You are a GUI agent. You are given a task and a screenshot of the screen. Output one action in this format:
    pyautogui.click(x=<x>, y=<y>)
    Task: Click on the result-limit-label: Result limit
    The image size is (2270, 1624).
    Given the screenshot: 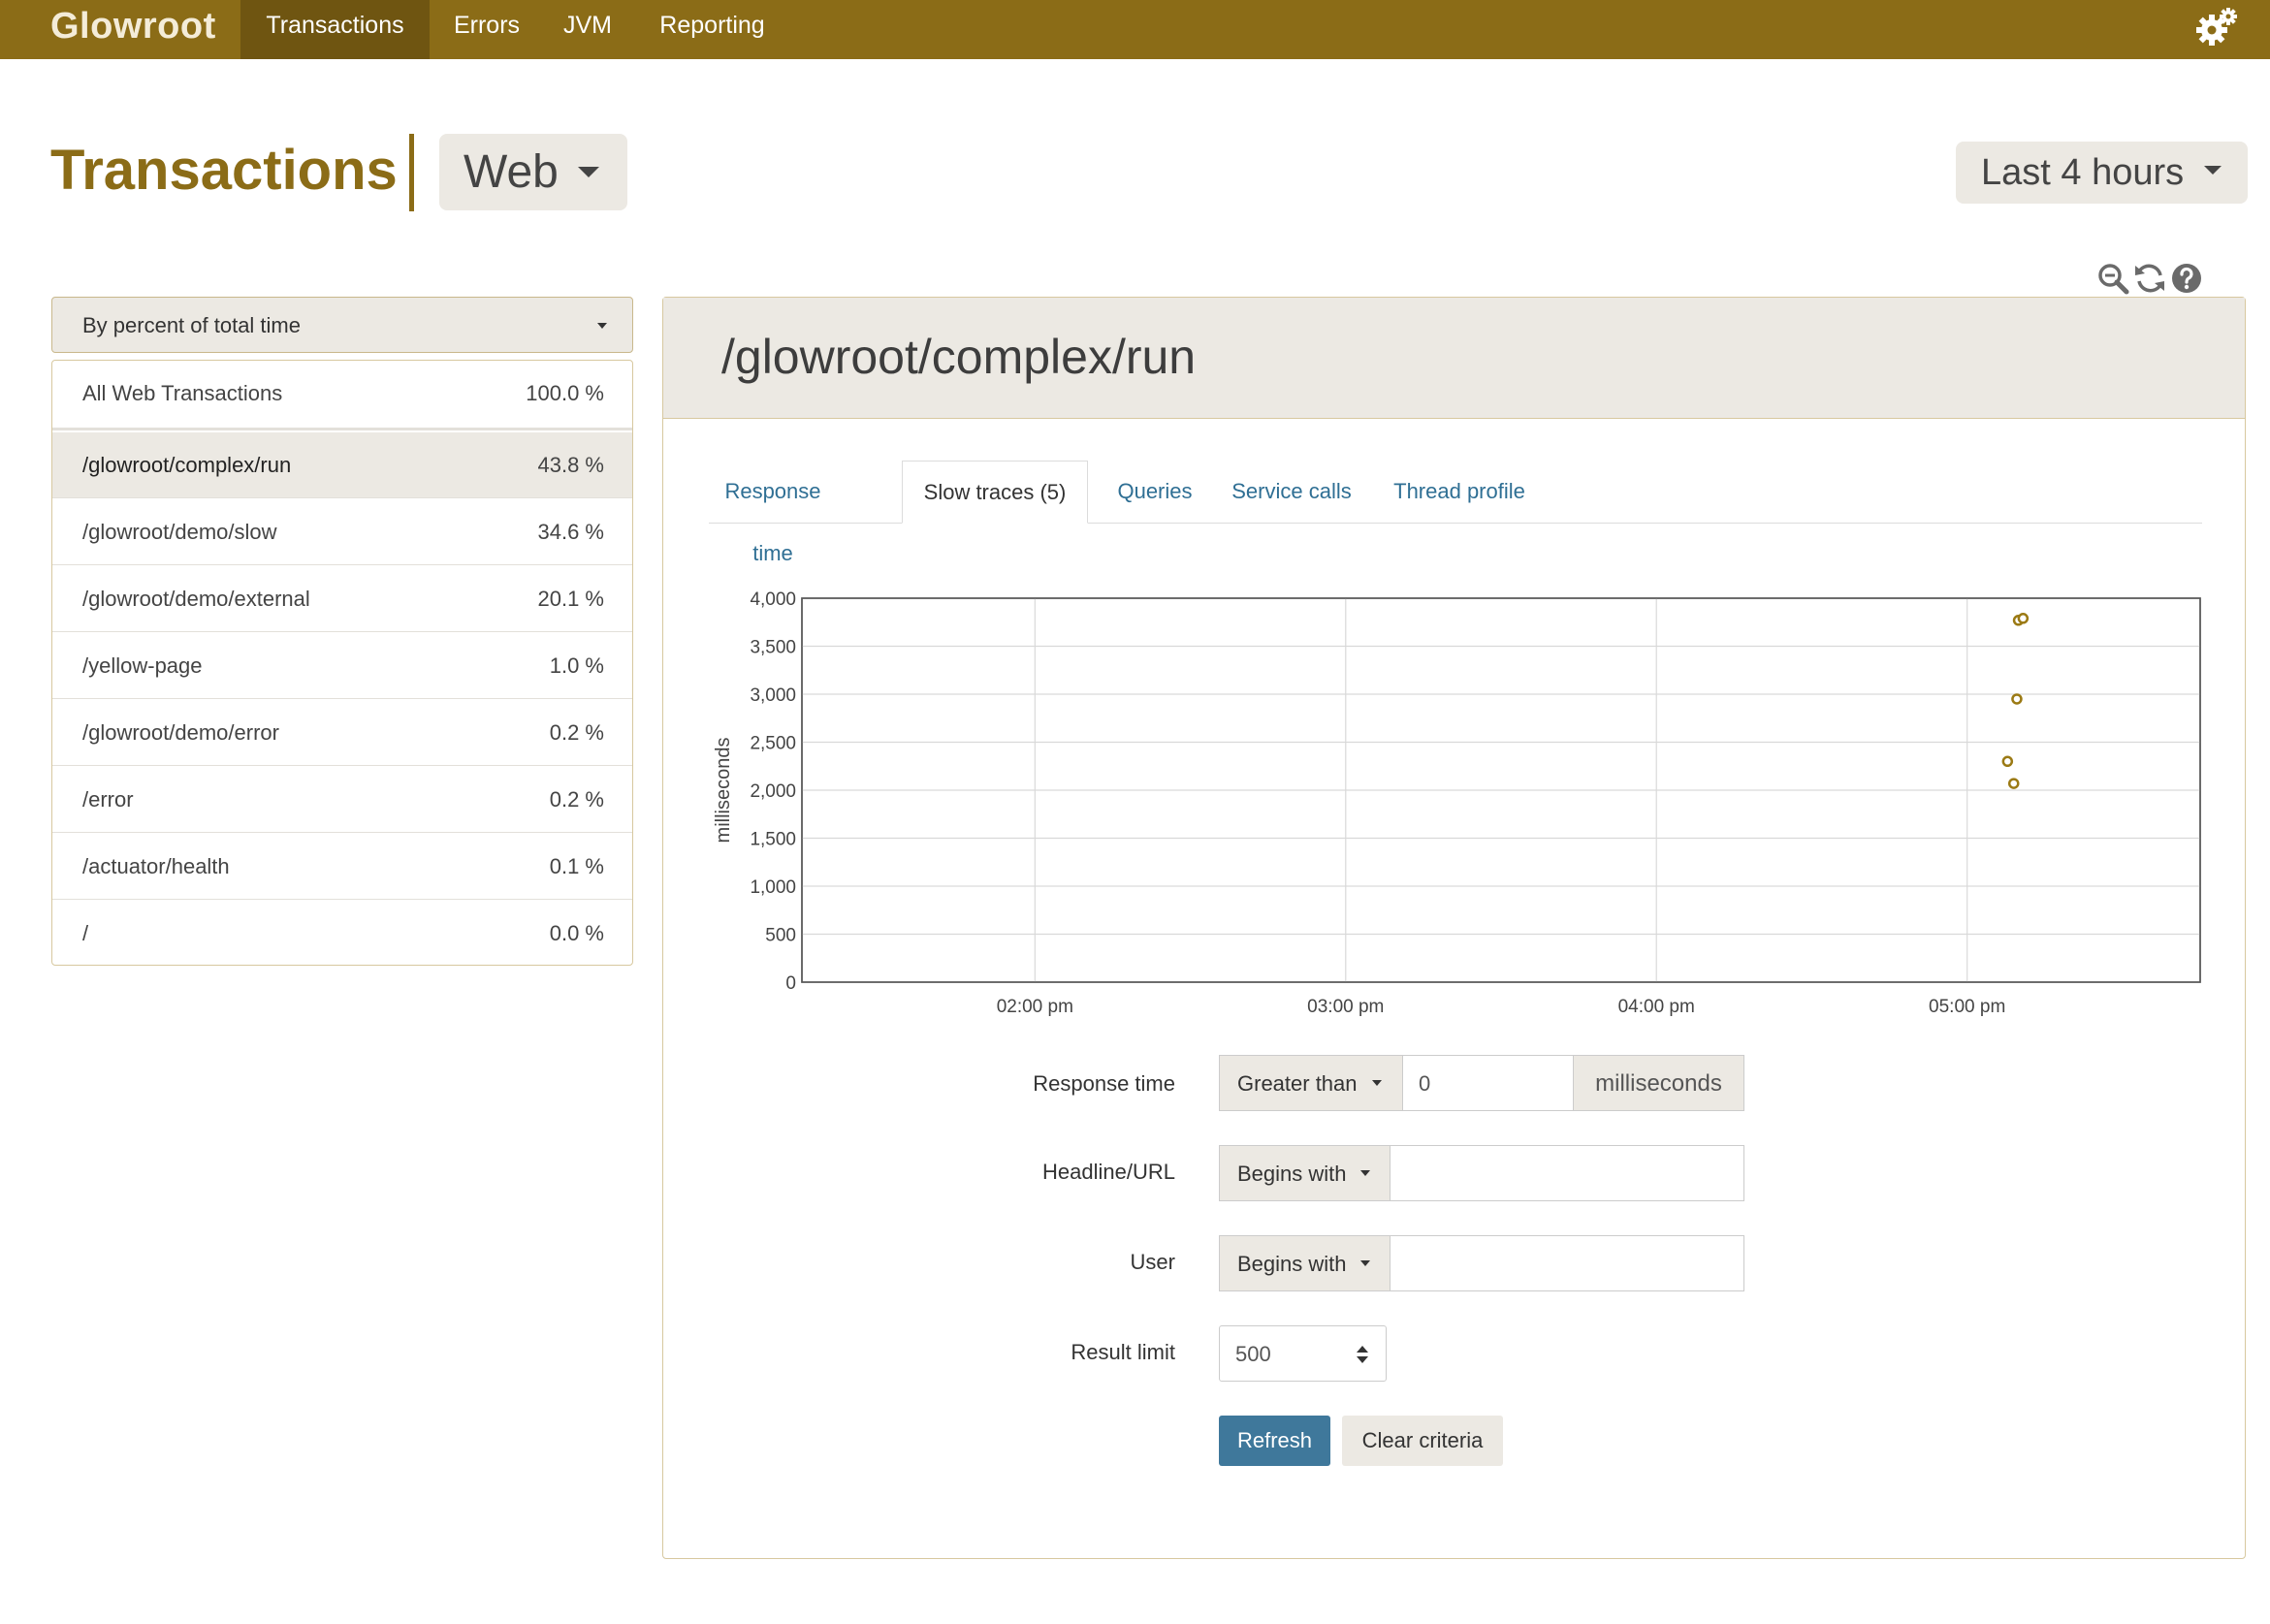 What is the action you would take?
    pyautogui.click(x=1123, y=1352)
    